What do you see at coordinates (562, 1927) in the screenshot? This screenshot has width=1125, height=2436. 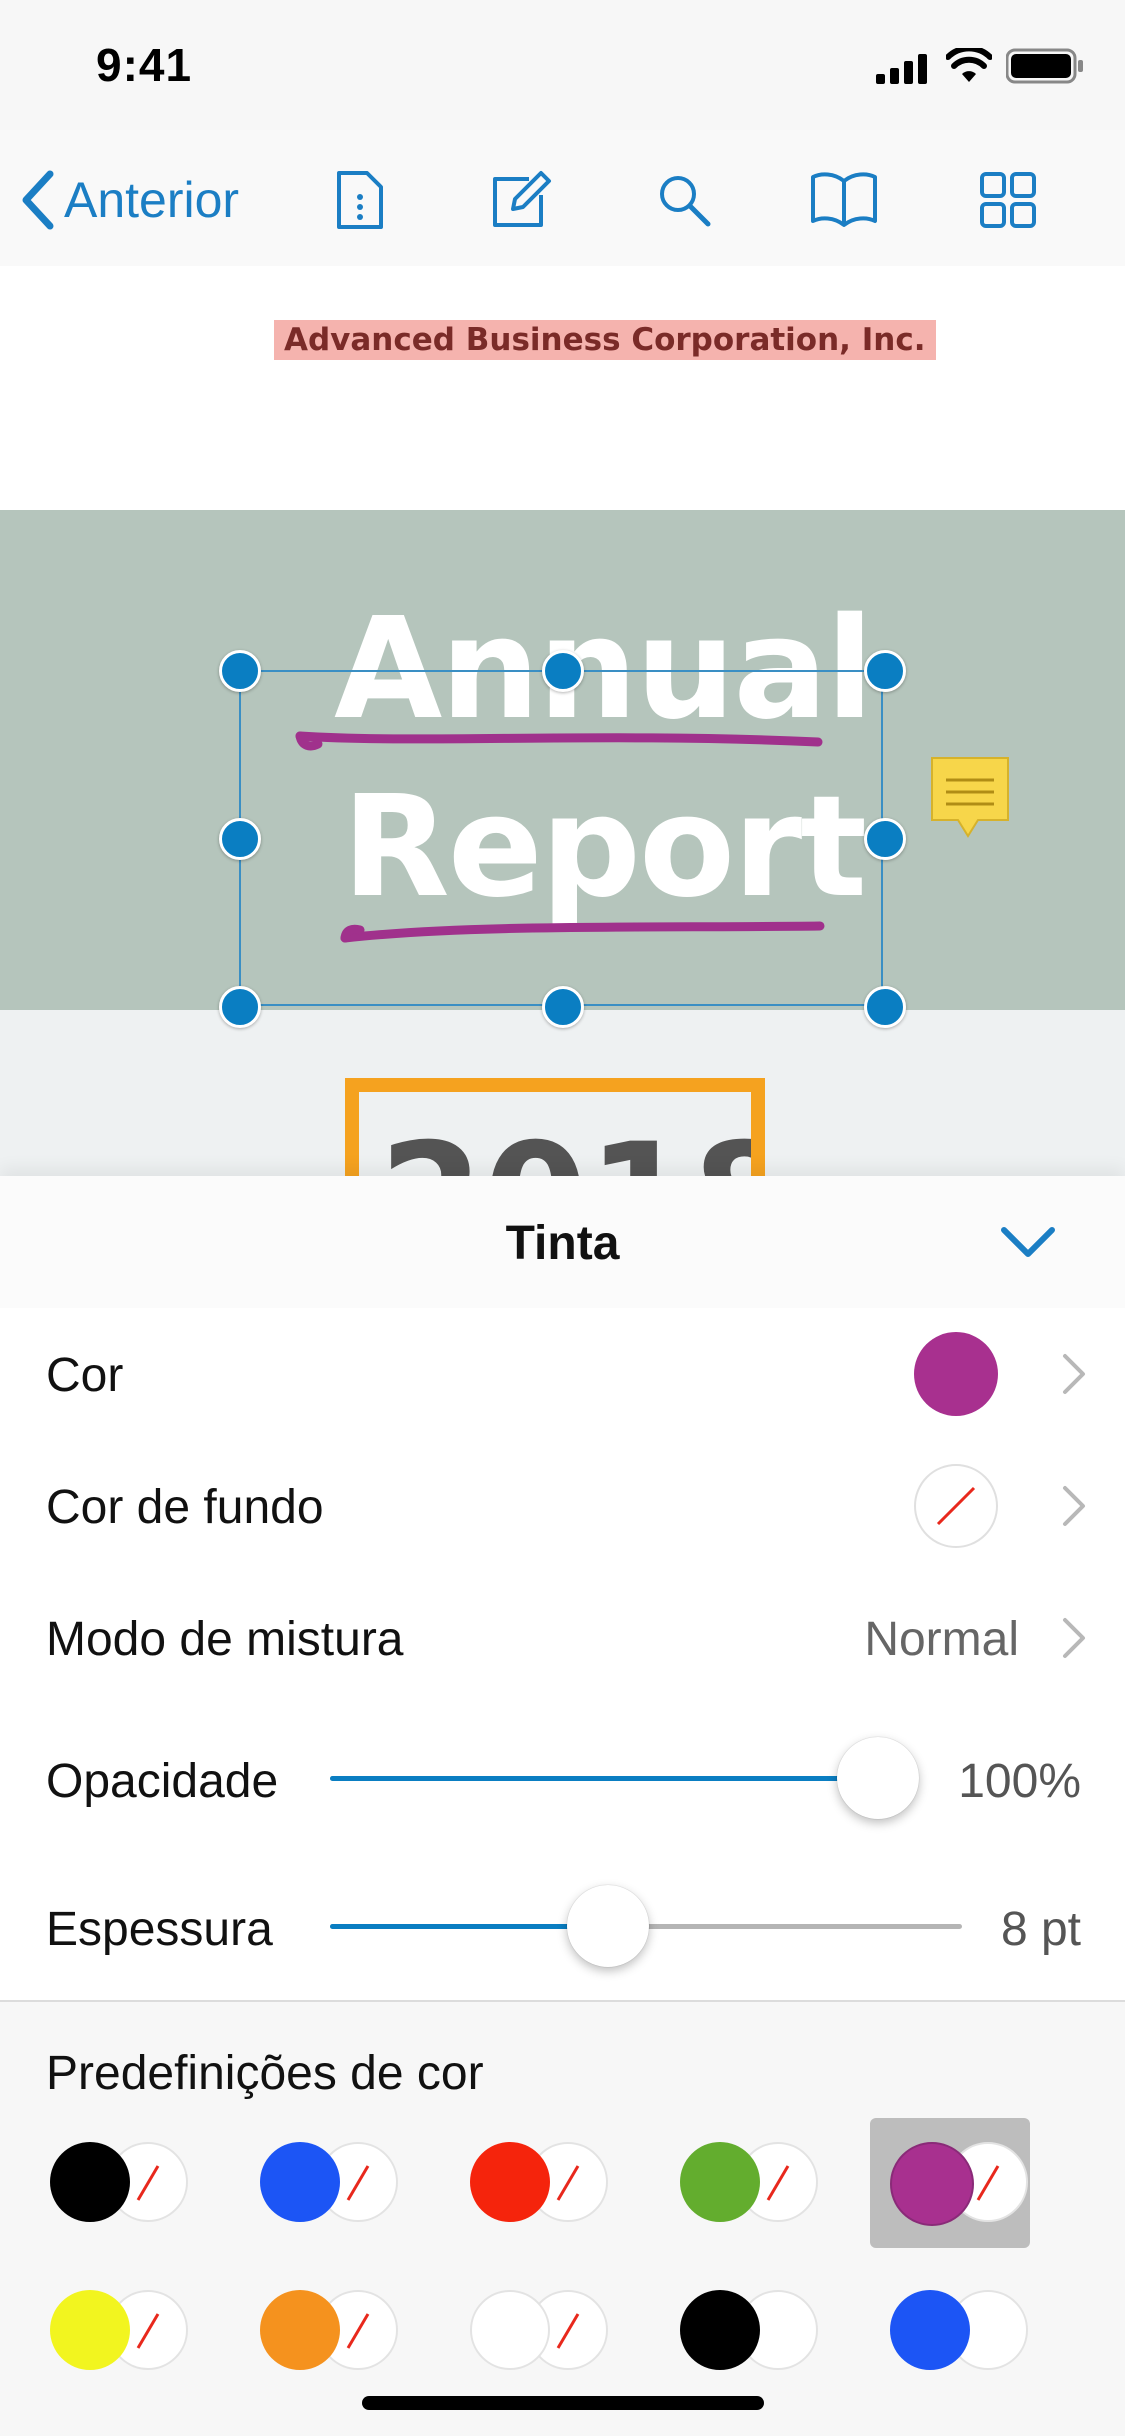 I see `thickness-row: Espessura 8 pt` at bounding box center [562, 1927].